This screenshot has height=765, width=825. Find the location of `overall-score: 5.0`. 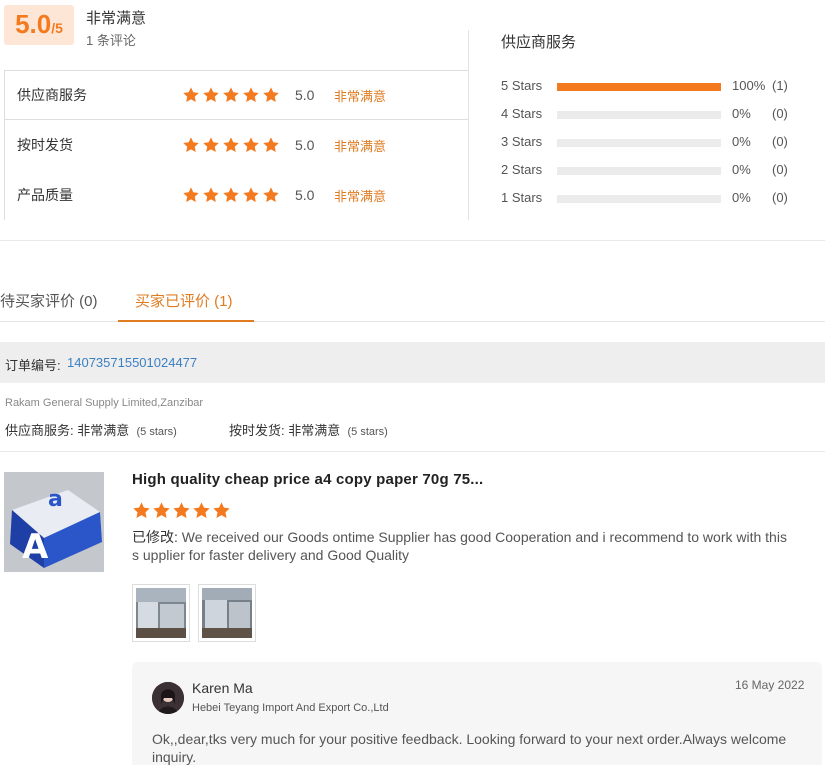

overall-score: 5.0 is located at coordinates (33, 24).